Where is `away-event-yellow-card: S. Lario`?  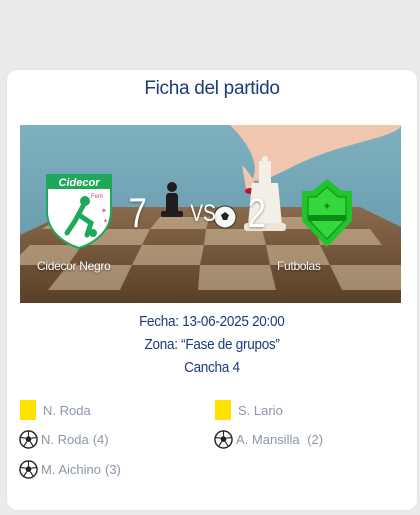
away-event-yellow-card: S. Lario is located at coordinates (249, 410).